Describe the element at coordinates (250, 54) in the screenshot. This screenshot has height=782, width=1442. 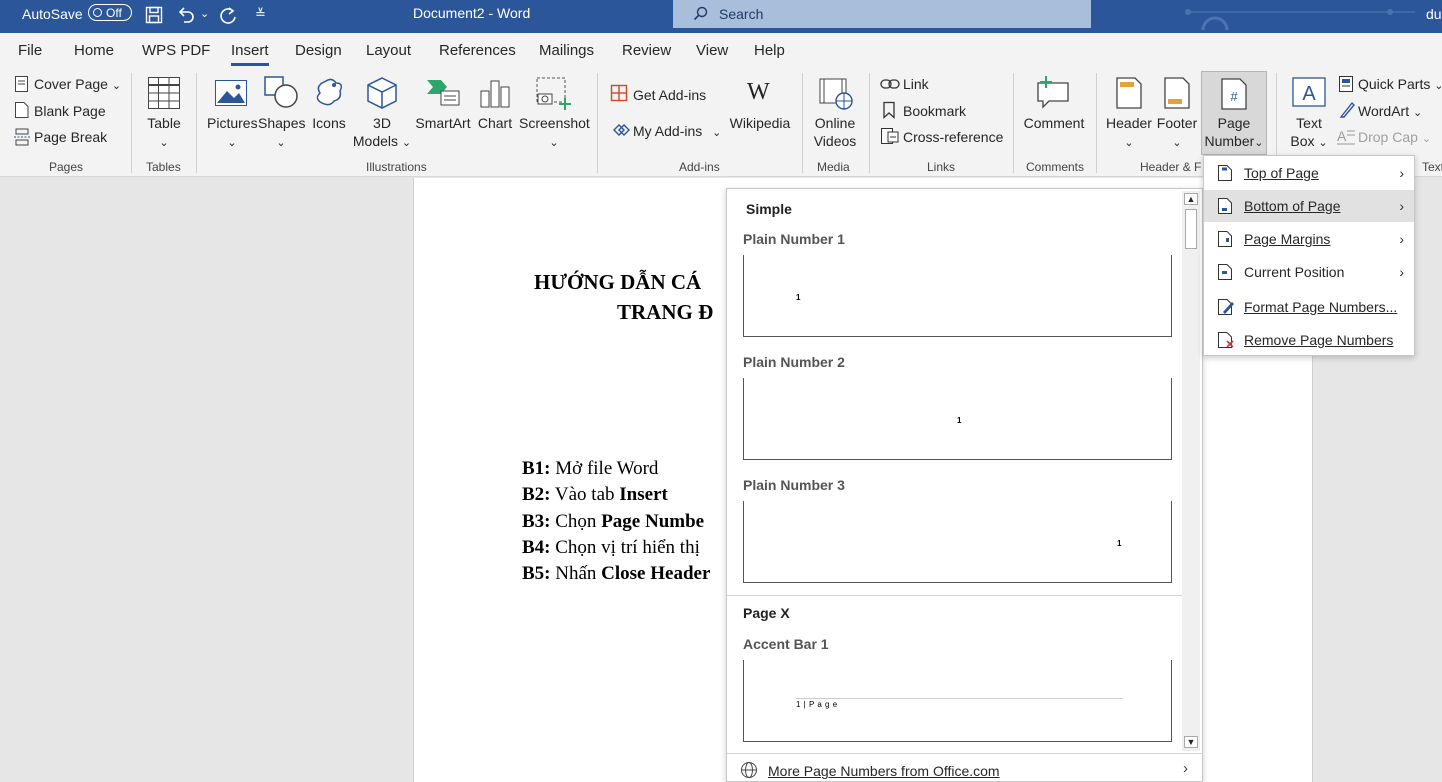
I see `tab-insert: Insert` at that location.